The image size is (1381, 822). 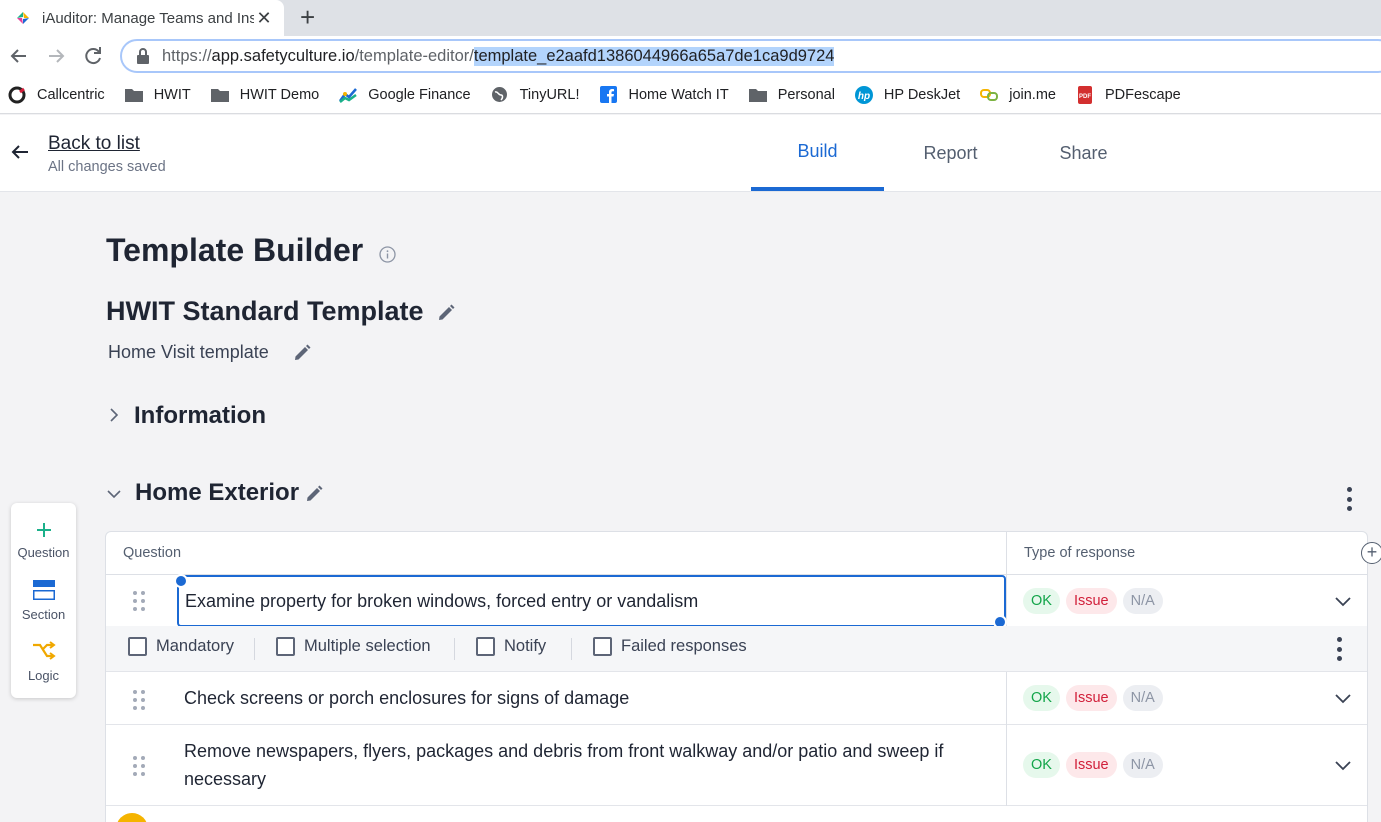 What do you see at coordinates (511, 646) in the screenshot?
I see `notify-checkbox: Notify` at bounding box center [511, 646].